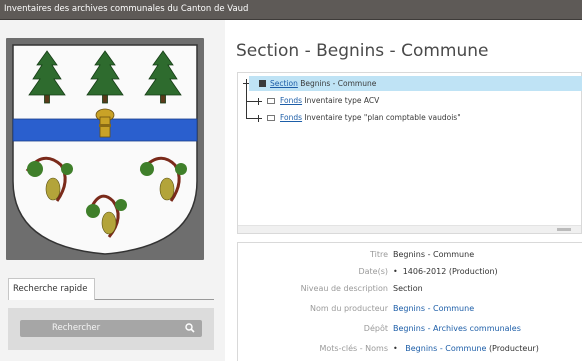  I want to click on tree-node-fonds-1-label: Inventaire type ACV, so click(342, 100).